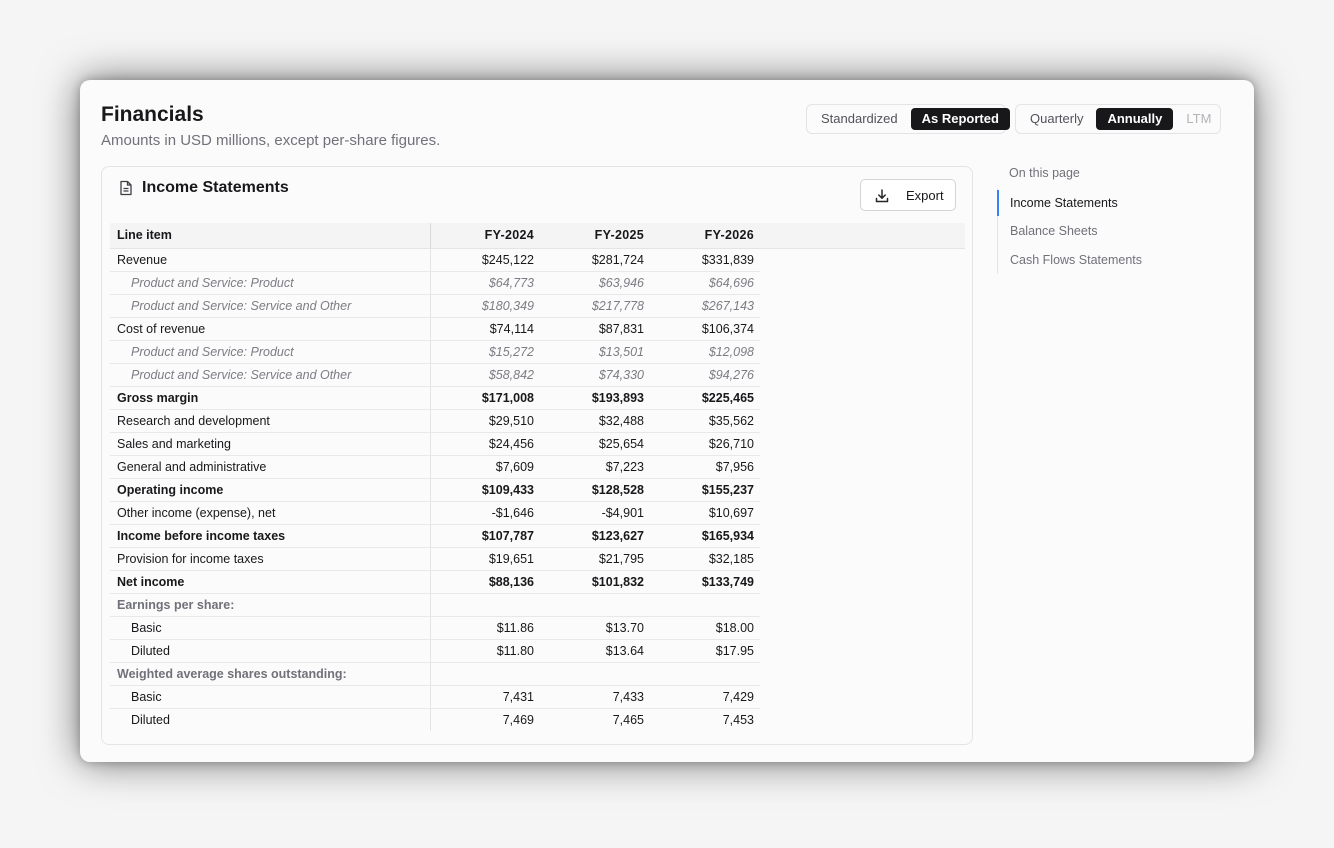 This screenshot has width=1334, height=848. I want to click on row-value: $19,651, so click(485, 559).